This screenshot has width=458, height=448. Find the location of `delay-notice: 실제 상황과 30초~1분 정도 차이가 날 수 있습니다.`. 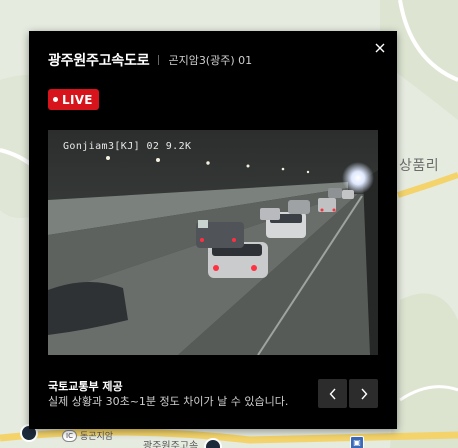

delay-notice: 실제 상황과 30초~1분 정도 차이가 날 수 있습니다. is located at coordinates (168, 401).